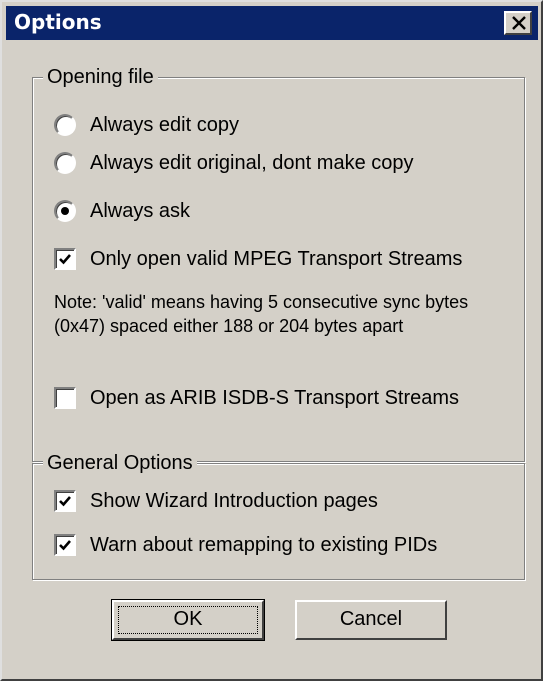  What do you see at coordinates (164, 125) in the screenshot?
I see `radio-label: Always edit copy` at bounding box center [164, 125].